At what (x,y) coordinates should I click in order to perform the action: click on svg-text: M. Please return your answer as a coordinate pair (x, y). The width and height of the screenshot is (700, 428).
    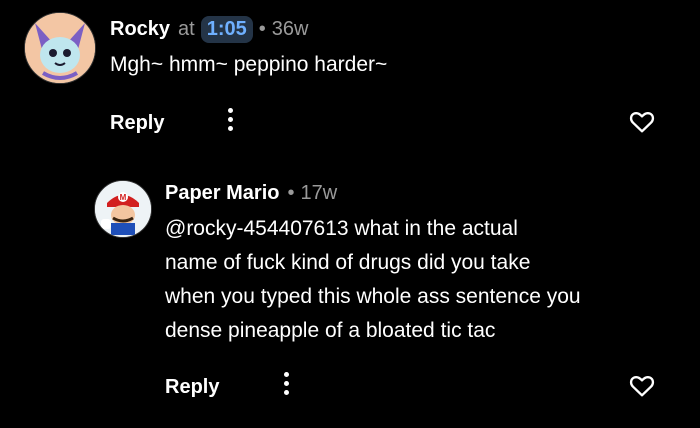
    Looking at the image, I should click on (123, 197).